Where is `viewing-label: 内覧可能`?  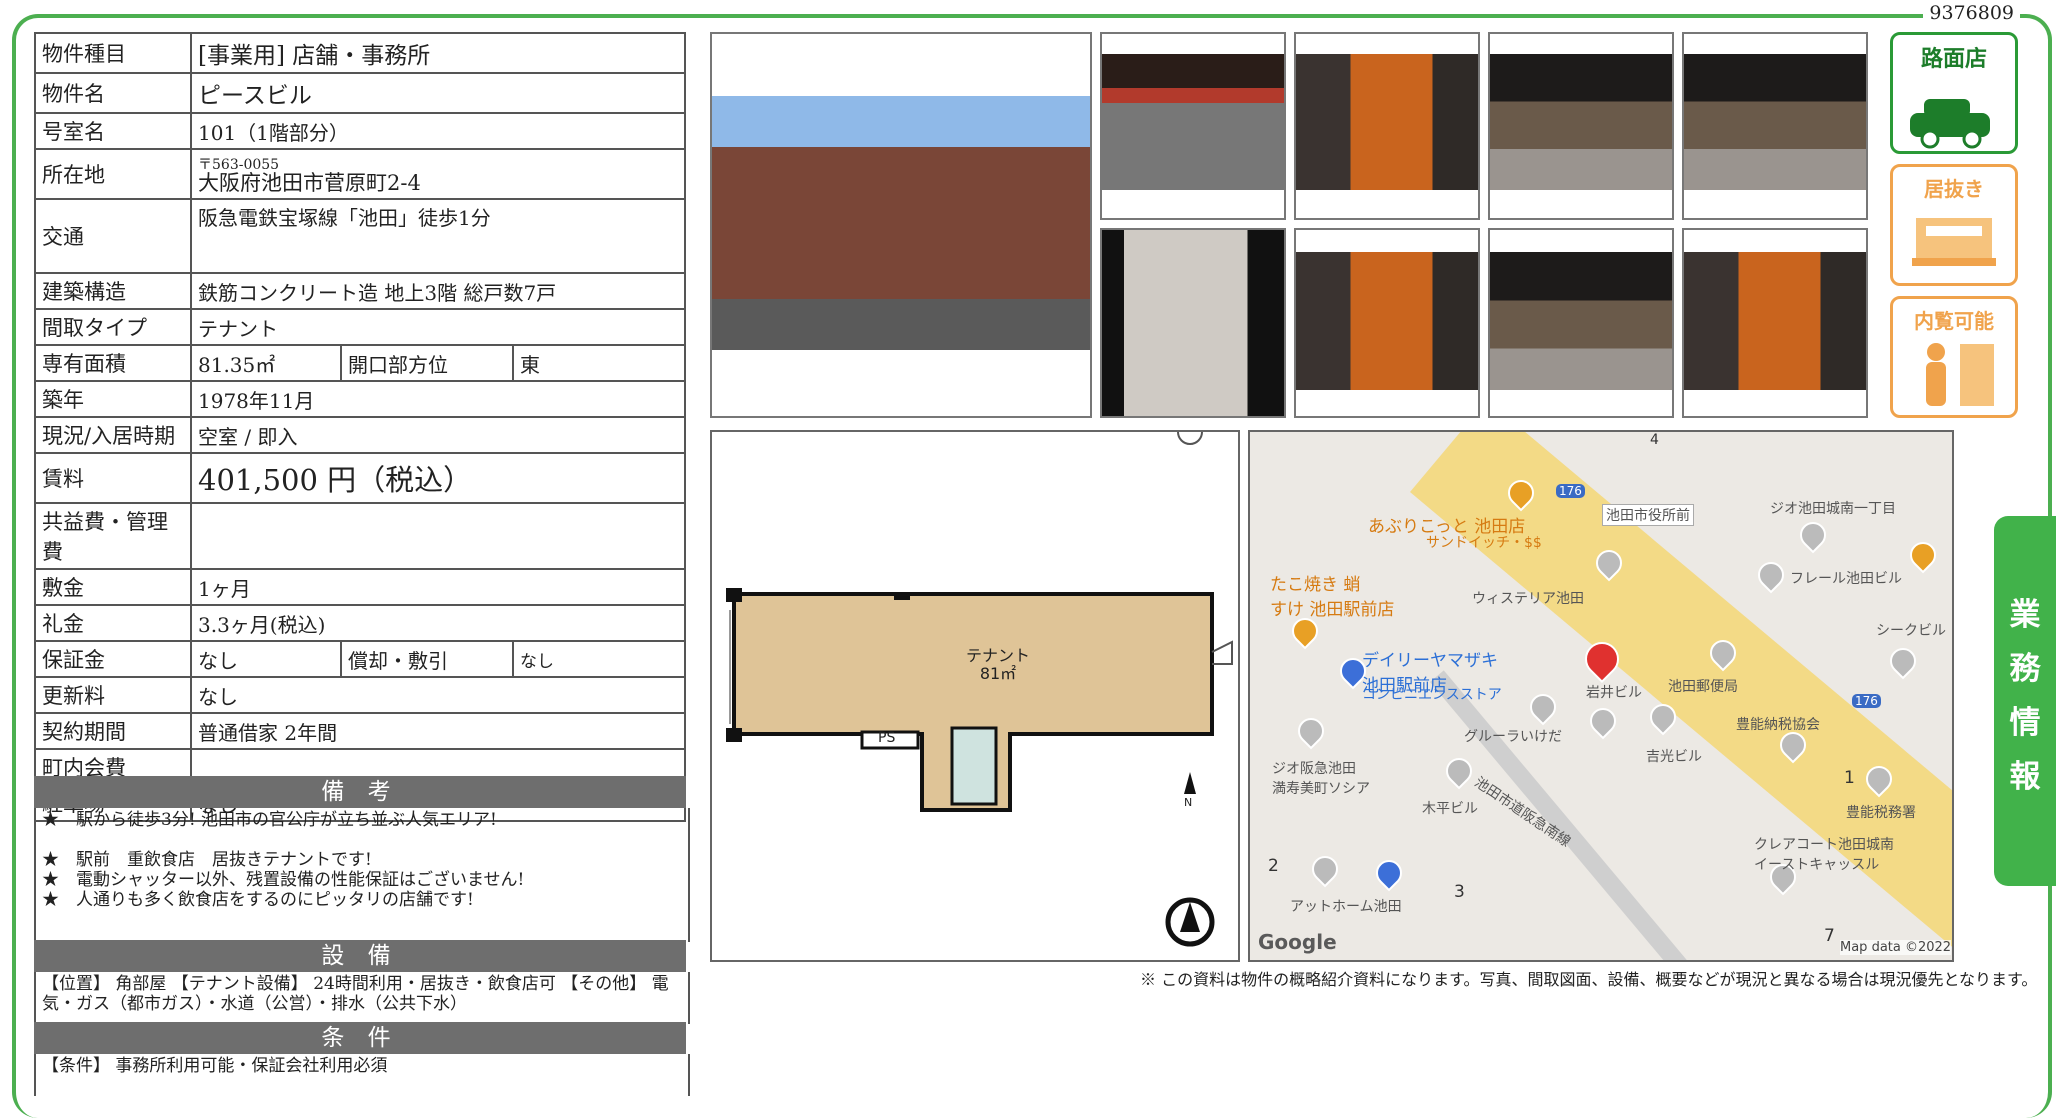 viewing-label: 内覧可能 is located at coordinates (1954, 321).